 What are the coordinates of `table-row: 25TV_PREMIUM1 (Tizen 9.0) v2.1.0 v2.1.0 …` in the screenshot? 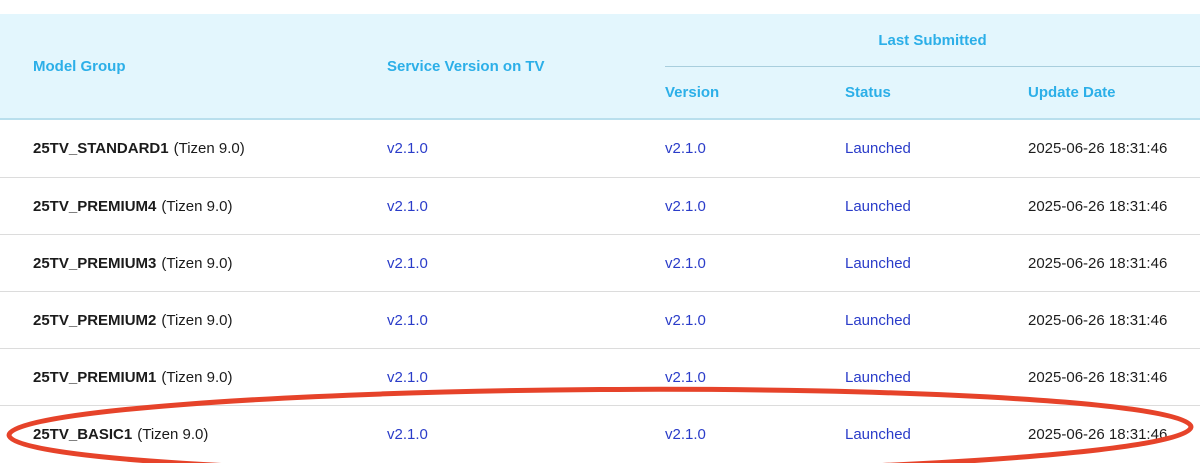 It's located at (600, 376).